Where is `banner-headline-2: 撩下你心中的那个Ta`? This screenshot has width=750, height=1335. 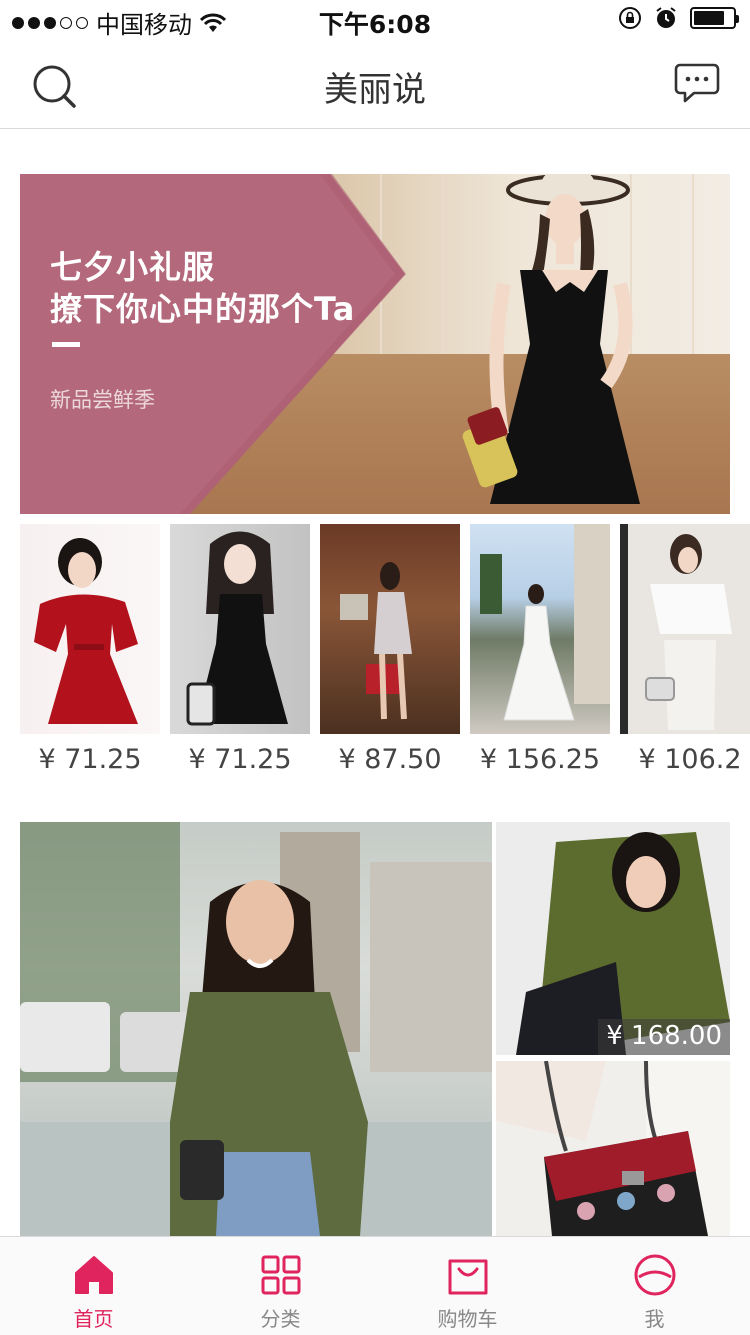 banner-headline-2: 撩下你心中的那个Ta is located at coordinates (203, 309).